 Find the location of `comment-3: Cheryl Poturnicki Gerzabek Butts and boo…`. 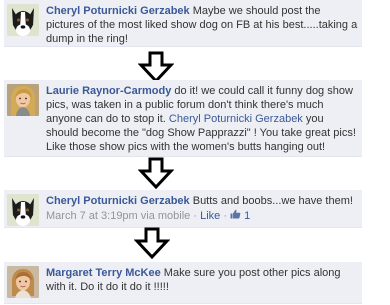

comment-3: Cheryl Poturnicki Gerzabek Butts and boo… is located at coordinates (183, 209).